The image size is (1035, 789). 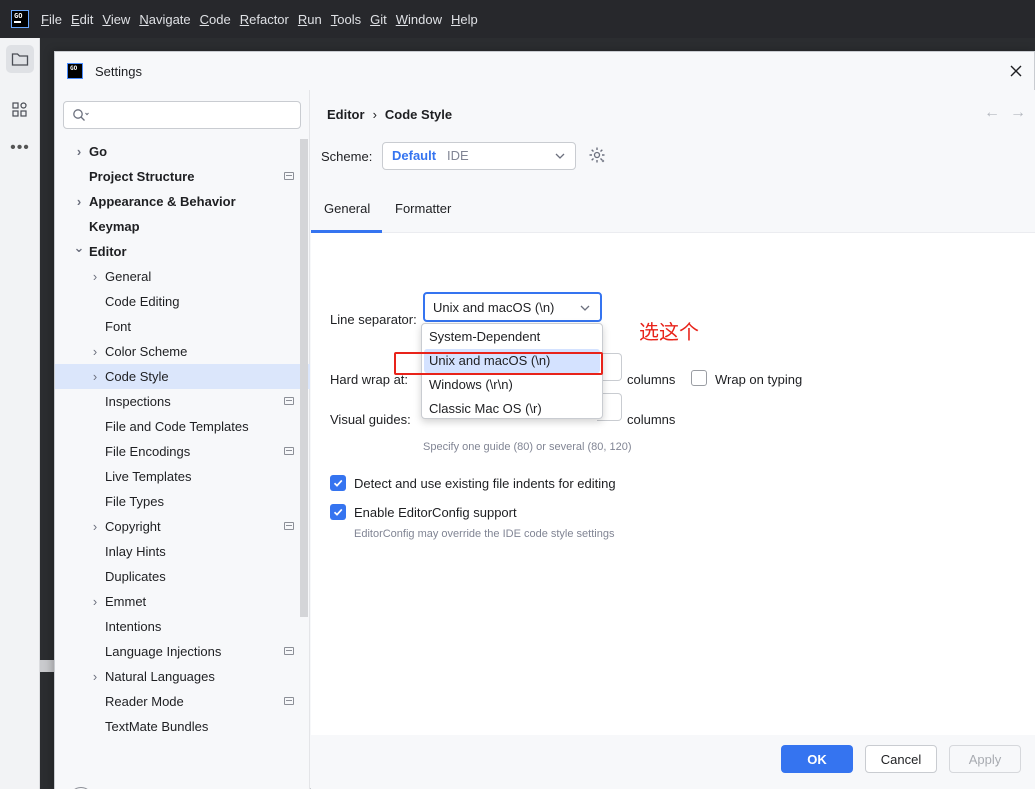 What do you see at coordinates (82, 19) in the screenshot?
I see `menu-edit: Edit` at bounding box center [82, 19].